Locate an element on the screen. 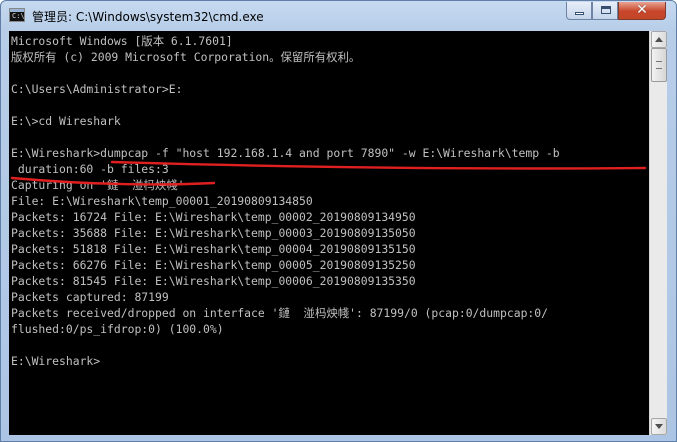  console-line: E:\>cd Wireshark is located at coordinates (66, 121).